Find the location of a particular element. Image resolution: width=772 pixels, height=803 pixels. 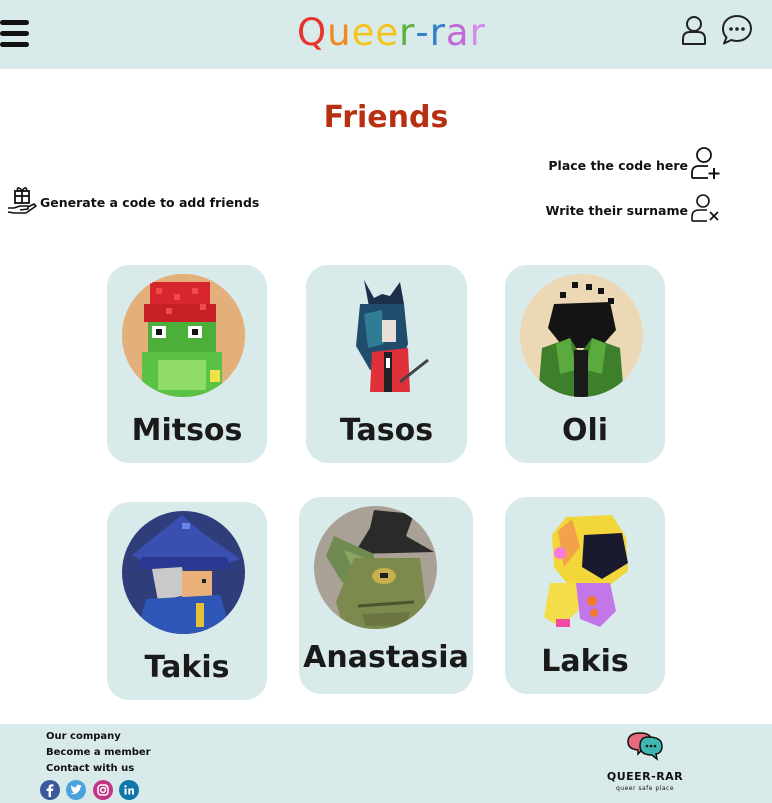

linkedin-icon is located at coordinates (129, 790).